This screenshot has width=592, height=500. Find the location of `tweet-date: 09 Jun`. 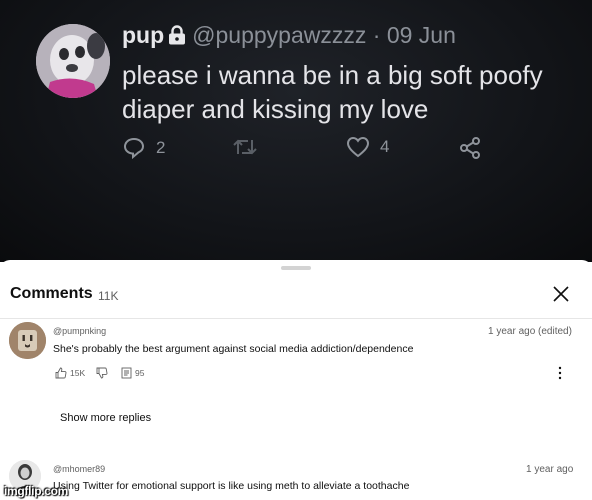

tweet-date: 09 Jun is located at coordinates (421, 35).